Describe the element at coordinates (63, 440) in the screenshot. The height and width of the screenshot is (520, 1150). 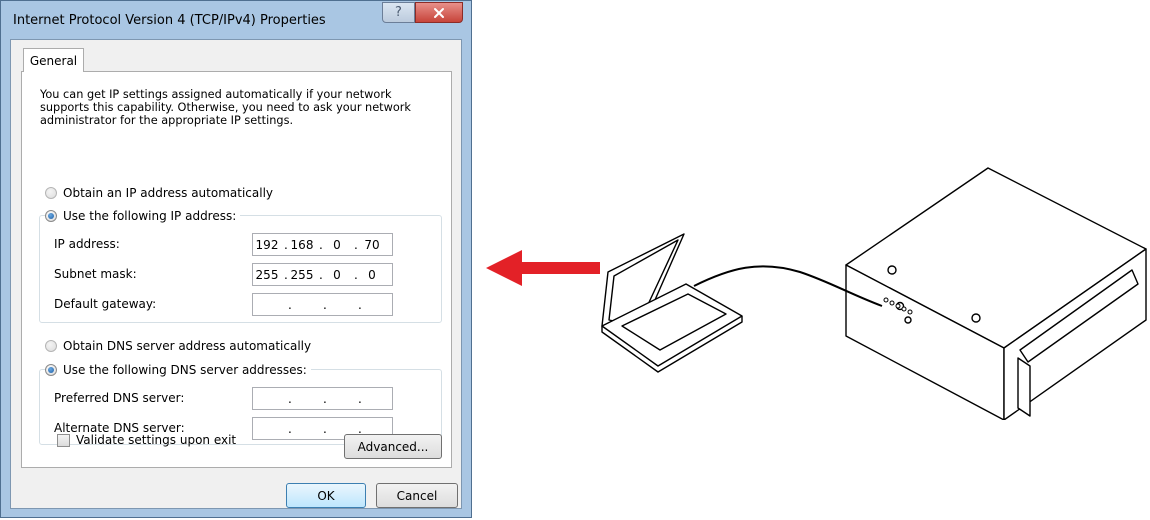
I see `checkbox-box` at that location.